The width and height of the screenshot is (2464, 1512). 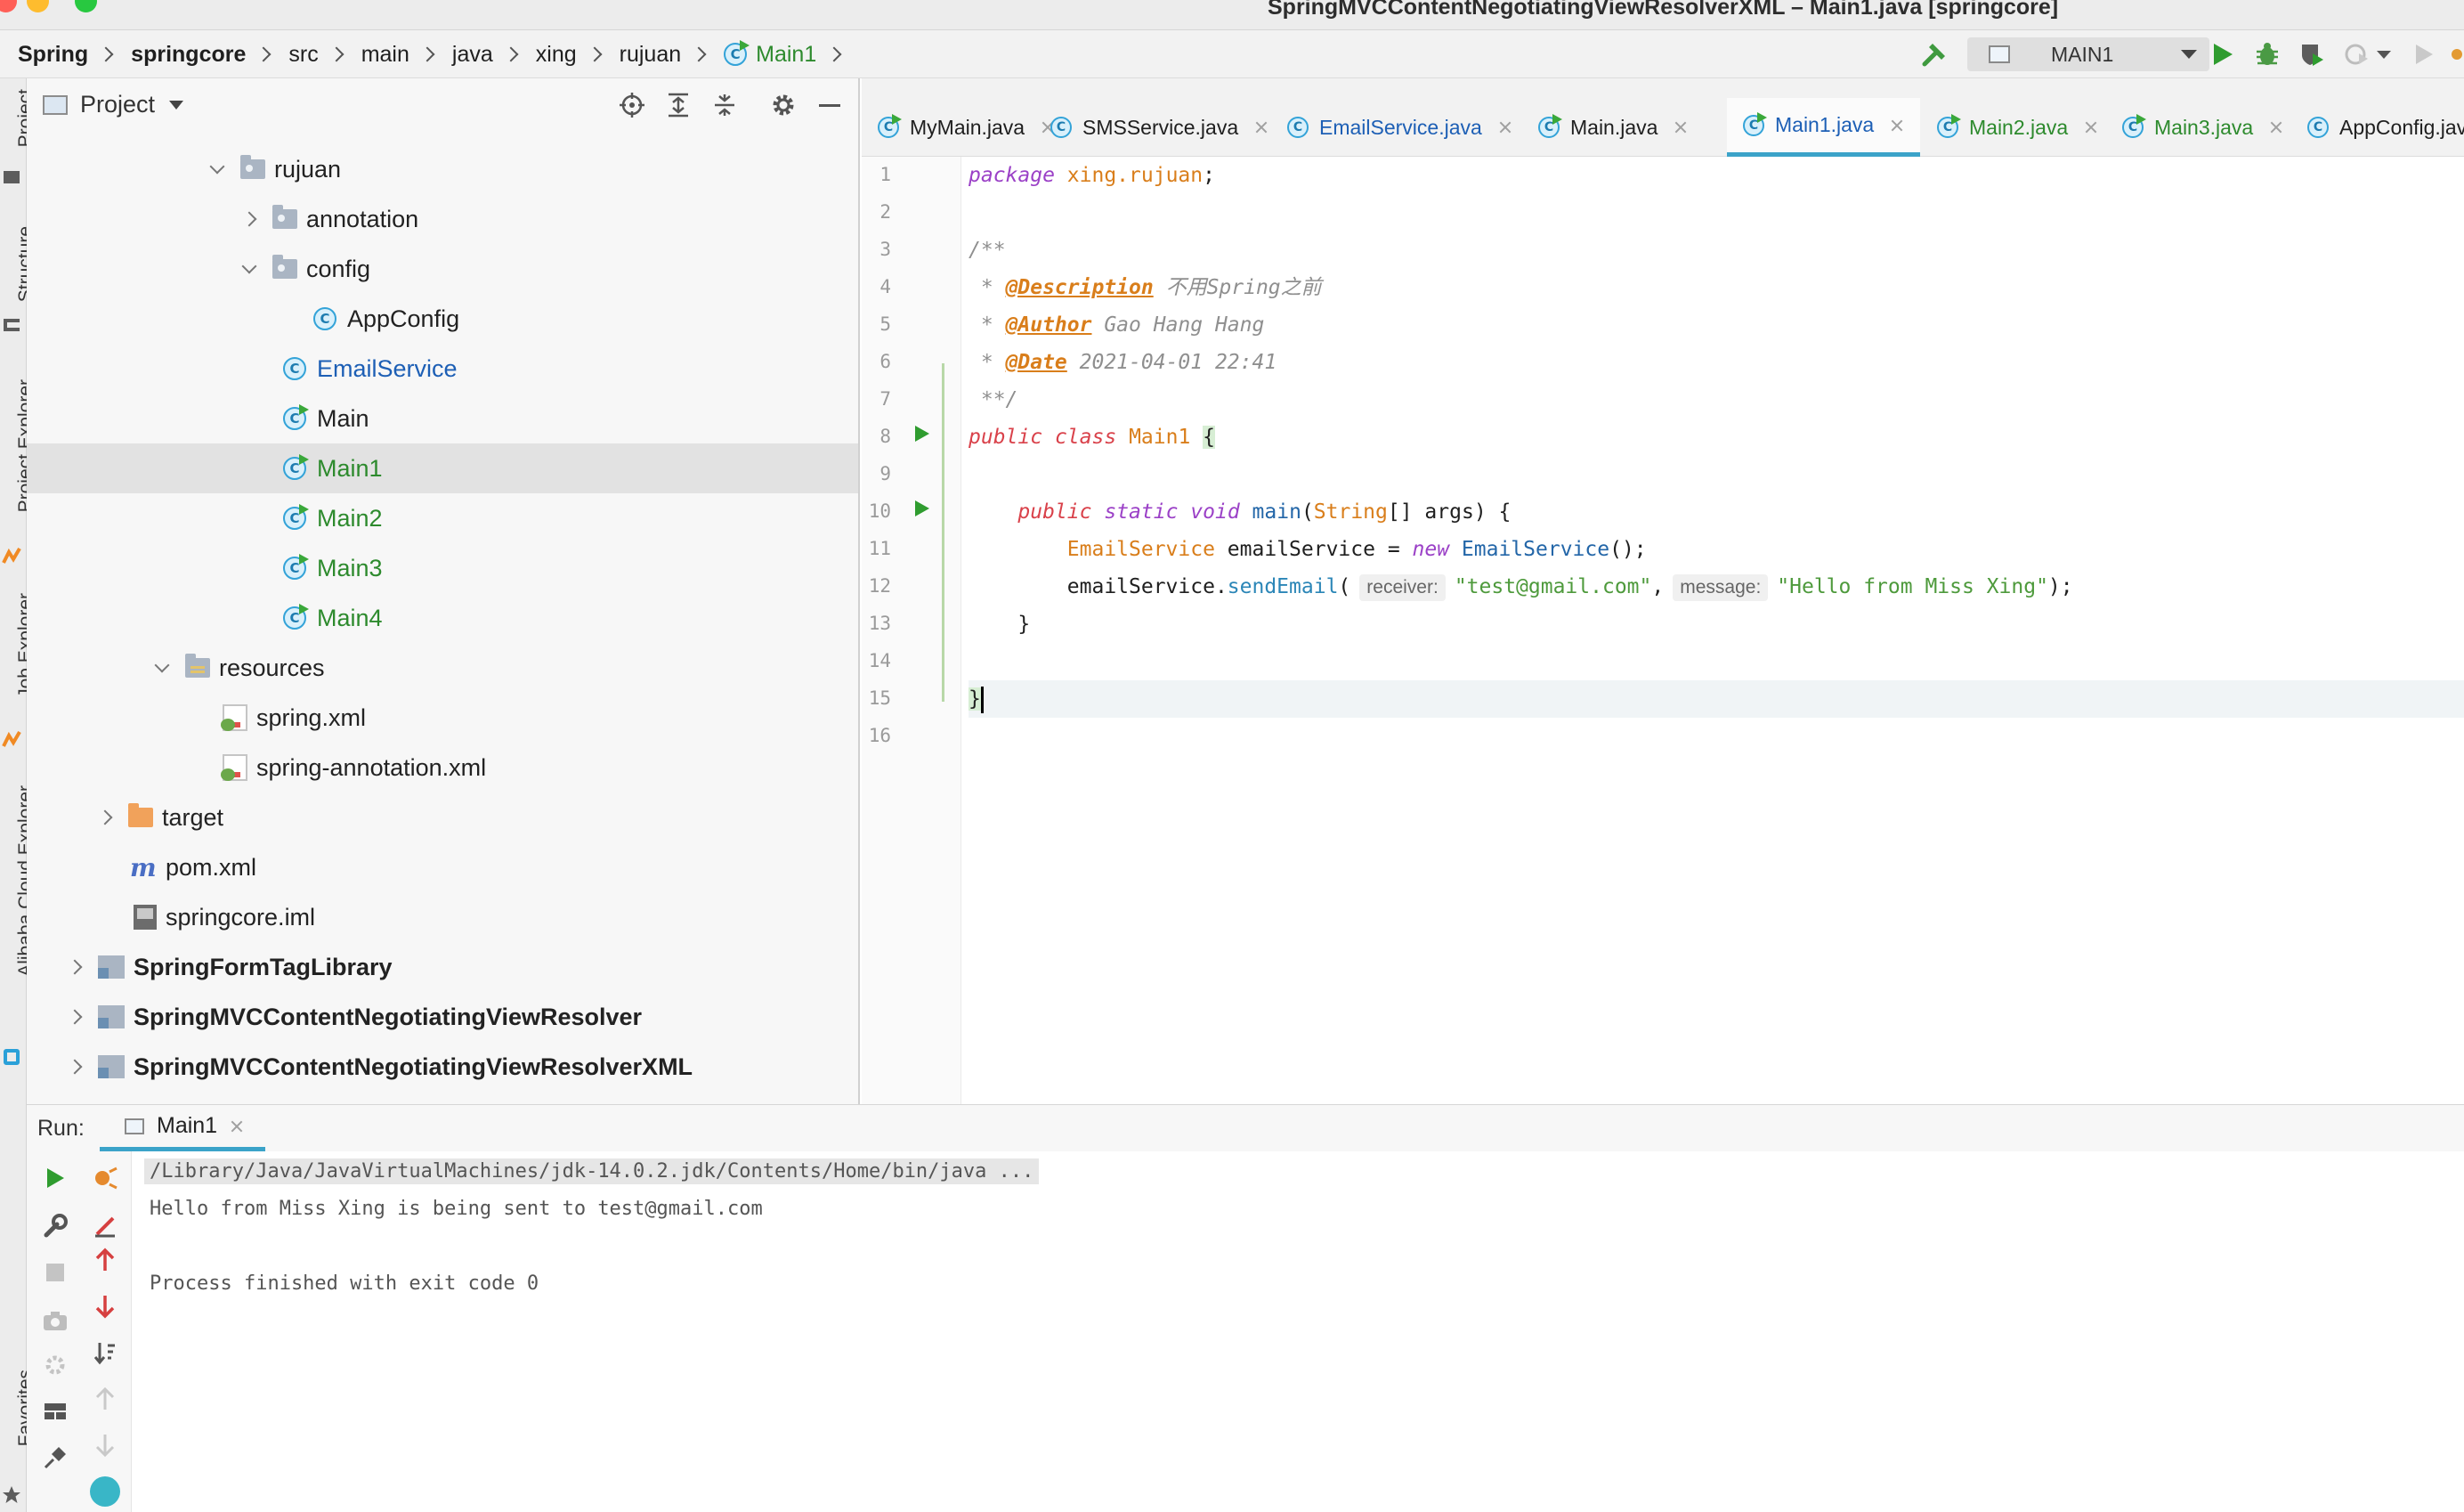 I want to click on settings-gear-icon, so click(x=55, y=1365).